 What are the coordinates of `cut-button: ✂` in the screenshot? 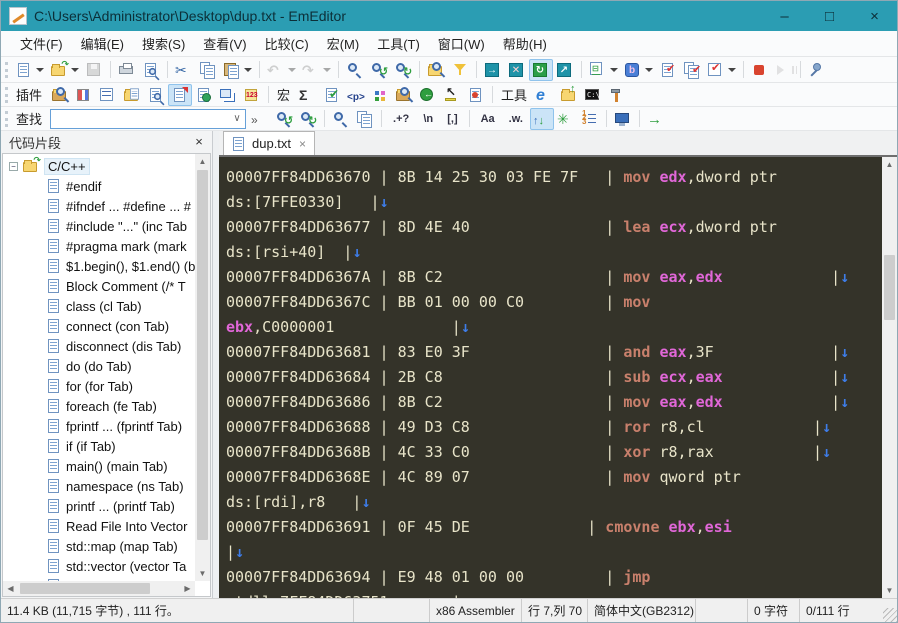 It's located at (184, 70).